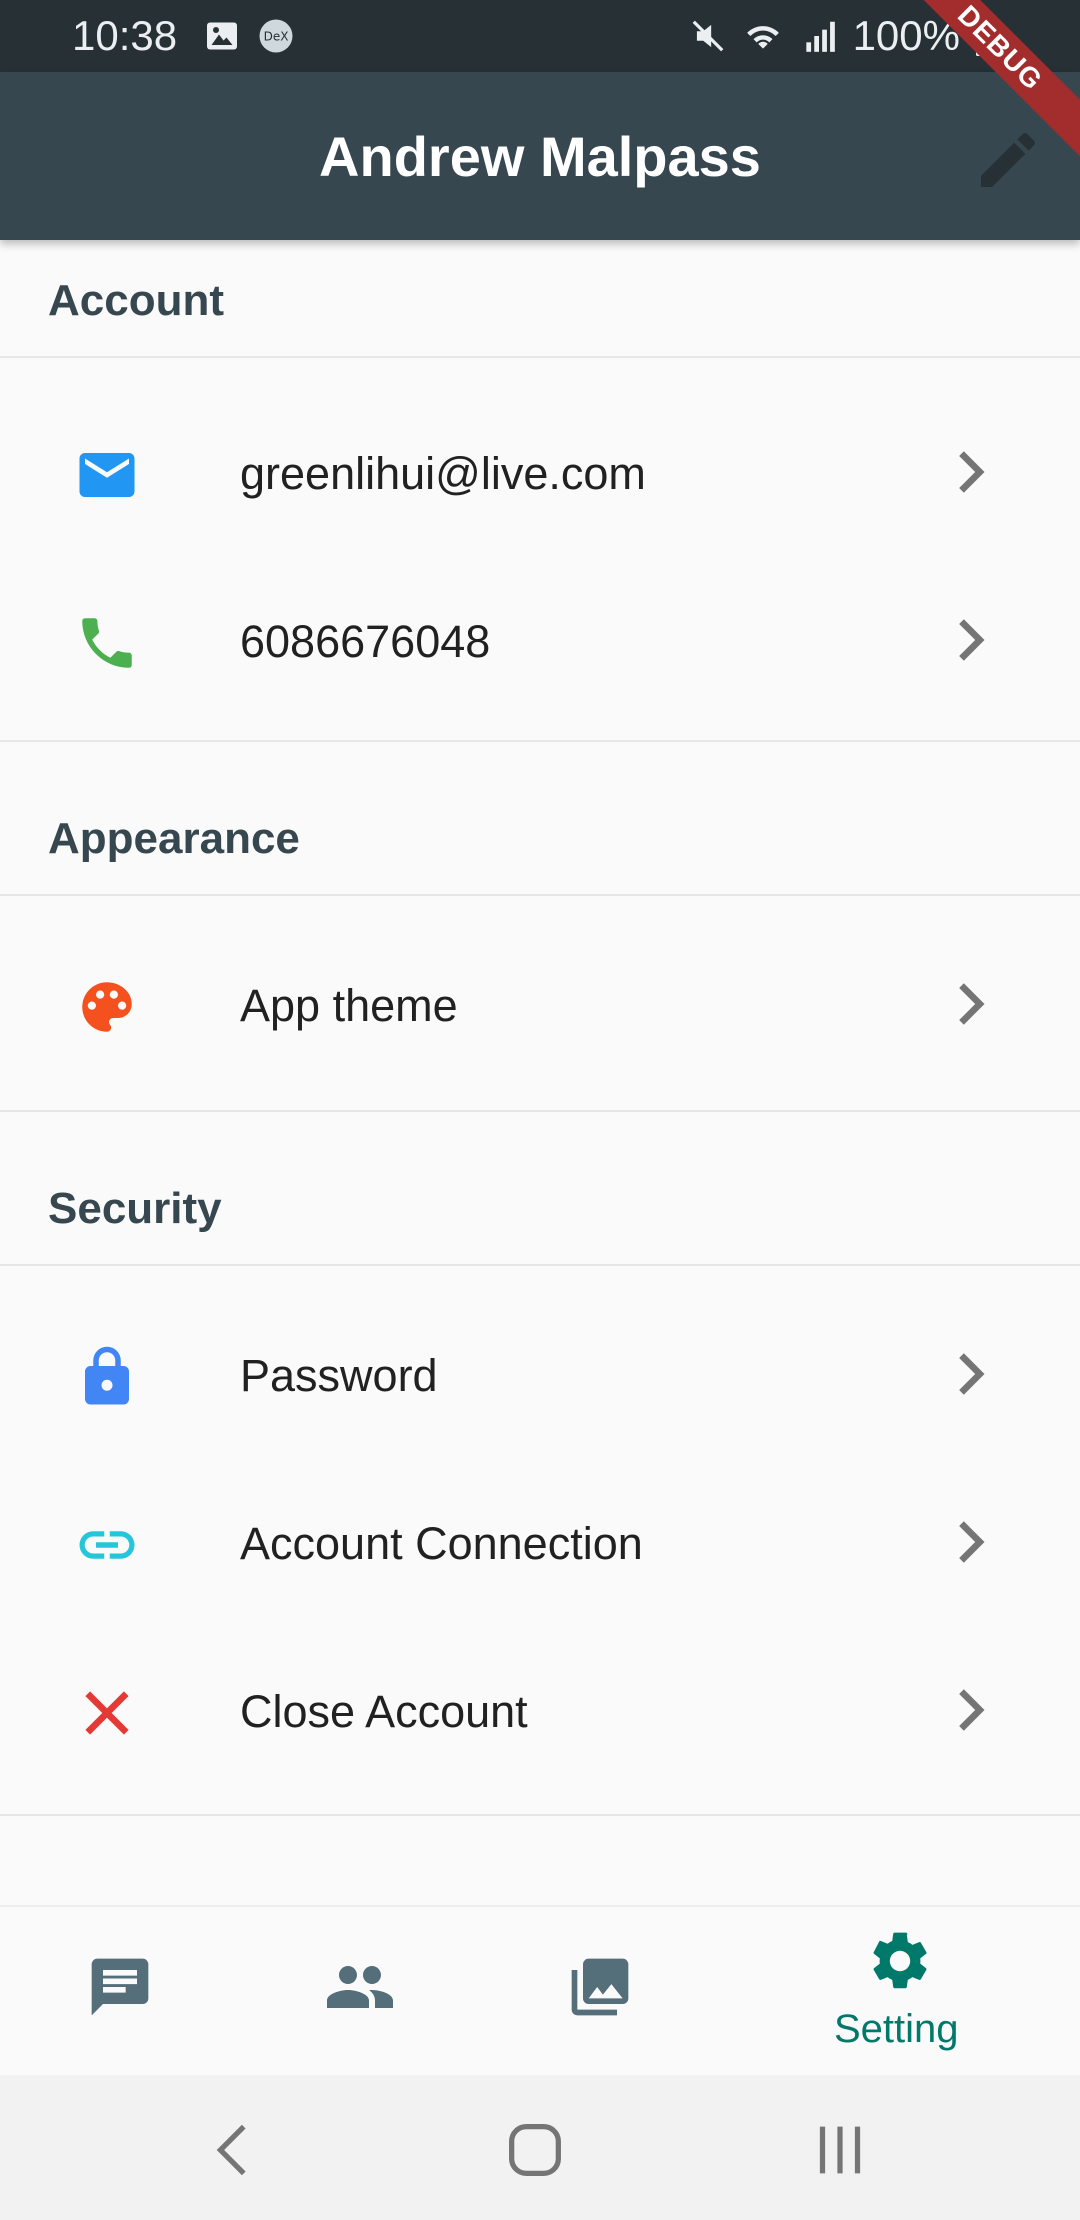  What do you see at coordinates (135, 1208) in the screenshot?
I see `section-title: Security` at bounding box center [135, 1208].